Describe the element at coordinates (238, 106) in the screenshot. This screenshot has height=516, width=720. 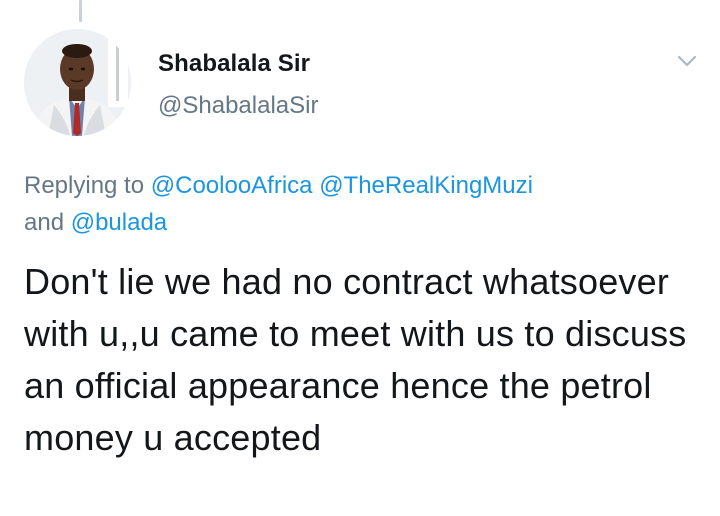
I see `author-handle: @ShabalalaSir` at that location.